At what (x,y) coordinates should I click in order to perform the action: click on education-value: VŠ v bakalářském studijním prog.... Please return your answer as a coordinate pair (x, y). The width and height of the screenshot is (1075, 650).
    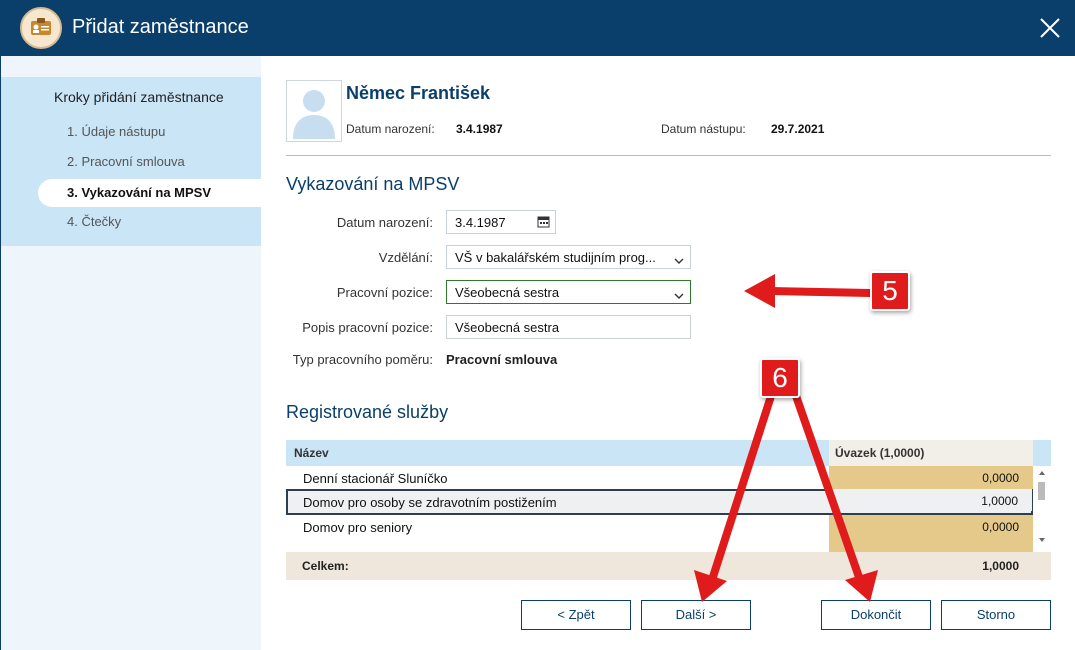
    Looking at the image, I should click on (555, 257).